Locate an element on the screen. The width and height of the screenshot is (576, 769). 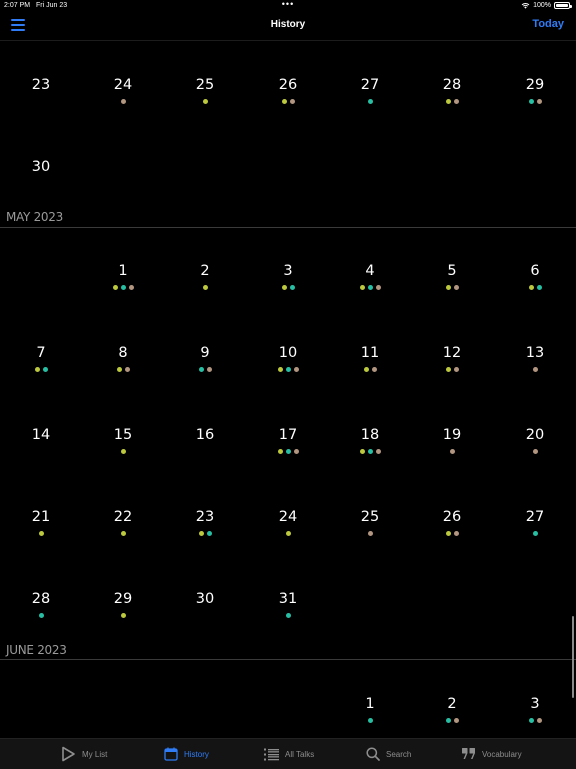
tab-vocabulary: Vocabulary is located at coordinates (492, 754).